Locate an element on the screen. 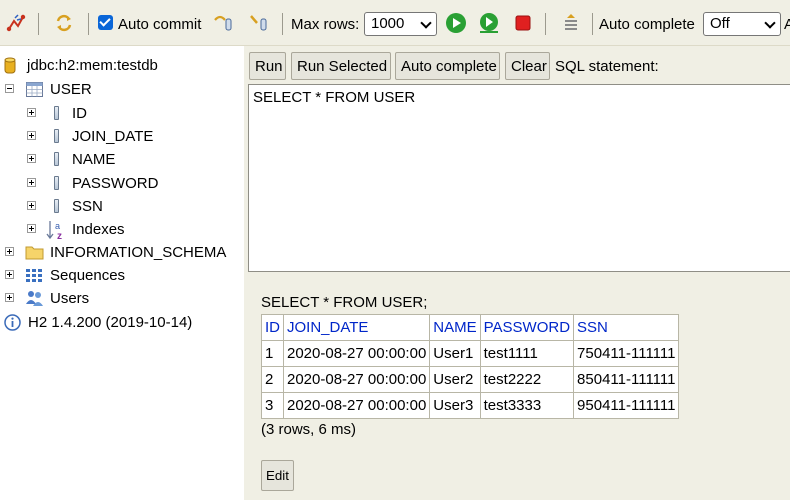 Image resolution: width=790 pixels, height=500 pixels. column-label: ID is located at coordinates (79, 113).